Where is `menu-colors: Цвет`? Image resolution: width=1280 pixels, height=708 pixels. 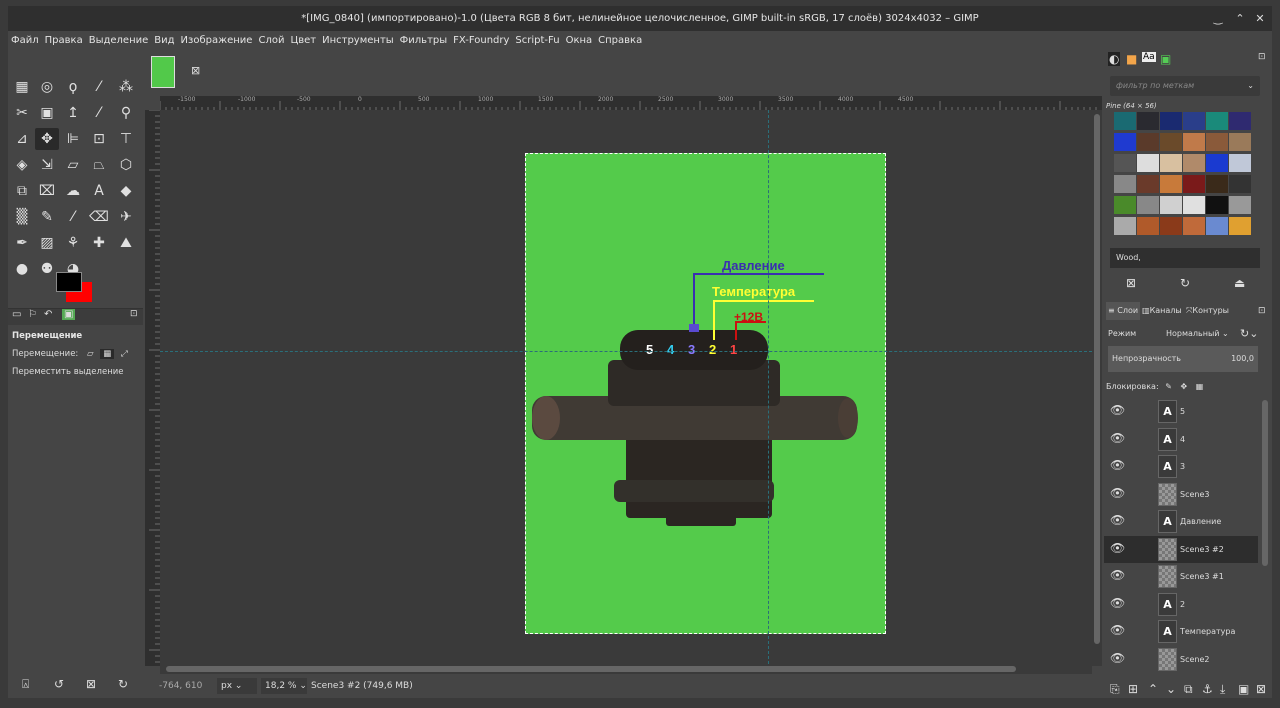
menu-colors: Цвет is located at coordinates (303, 40).